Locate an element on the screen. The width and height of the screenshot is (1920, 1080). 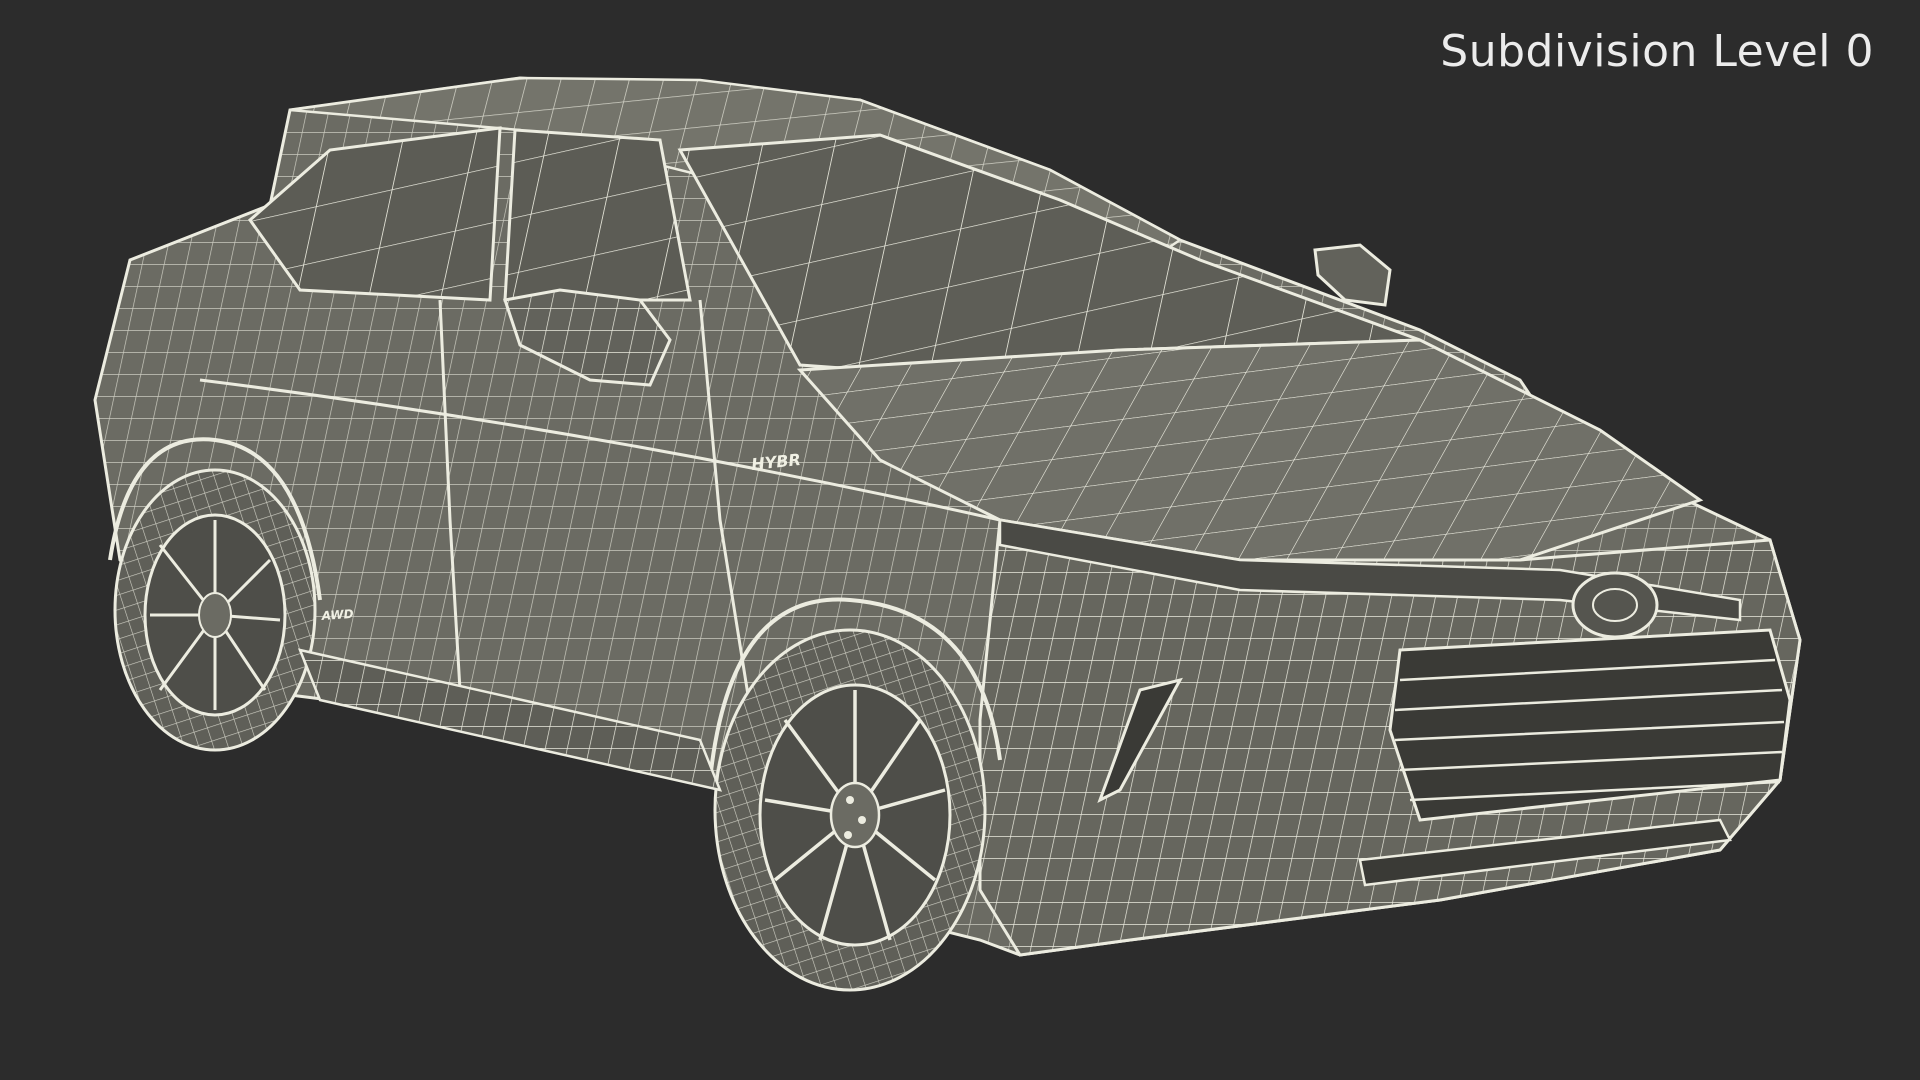
rear-wheel is located at coordinates (215, 610).